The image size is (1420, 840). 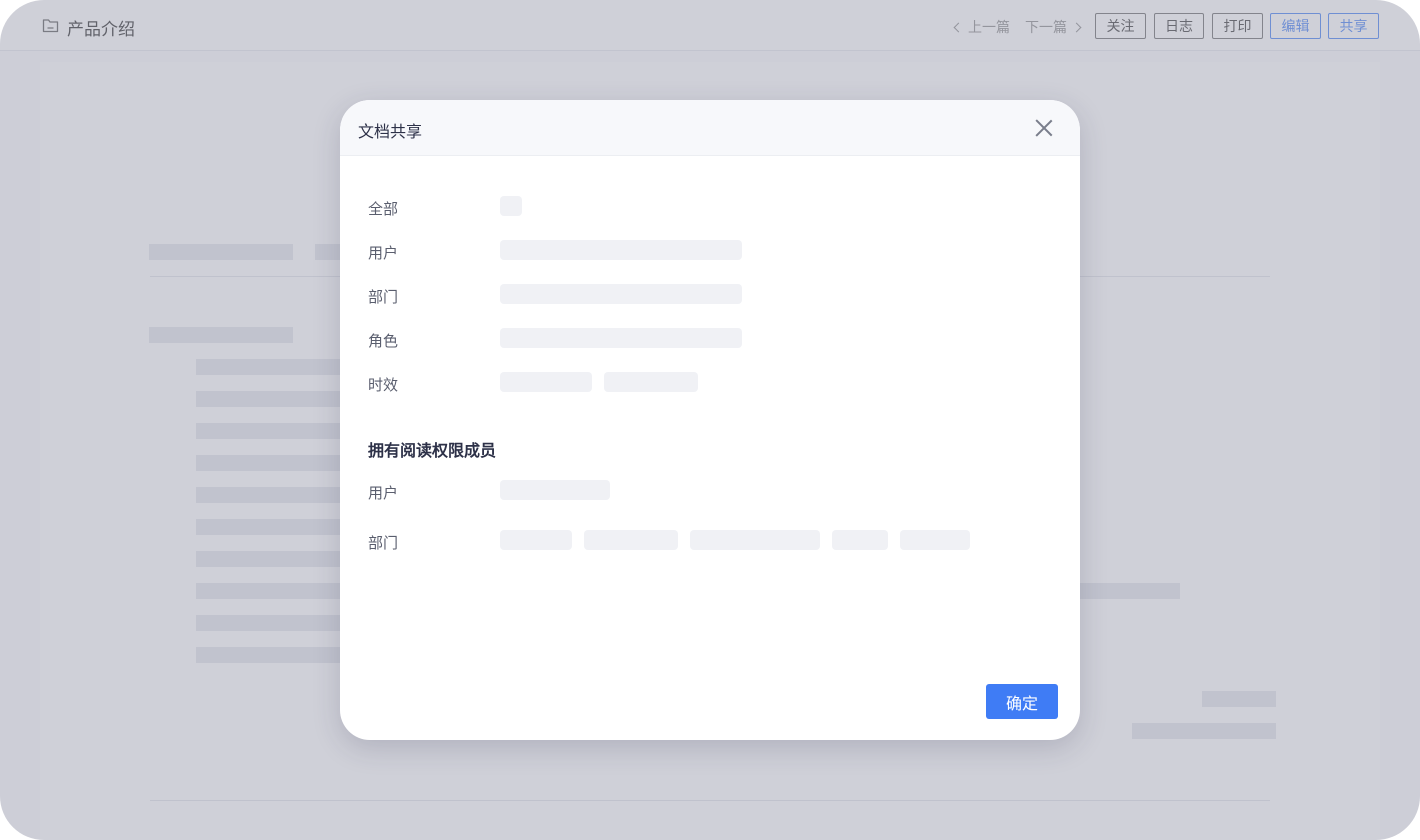 What do you see at coordinates (1044, 128) in the screenshot?
I see `close-icon` at bounding box center [1044, 128].